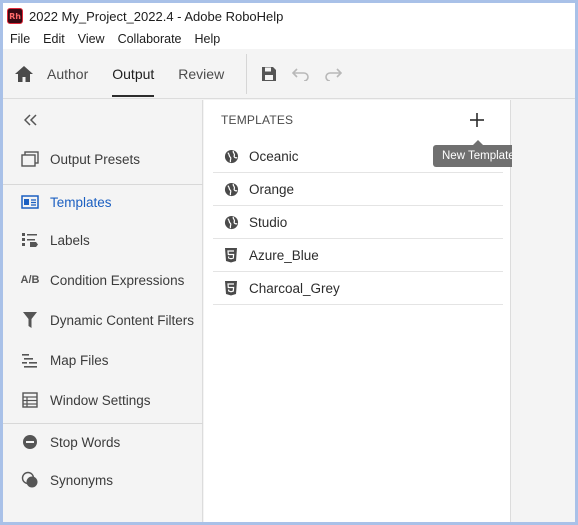 Image resolution: width=578 pixels, height=525 pixels. Describe the element at coordinates (30, 240) in the screenshot. I see `labels-icon` at that location.